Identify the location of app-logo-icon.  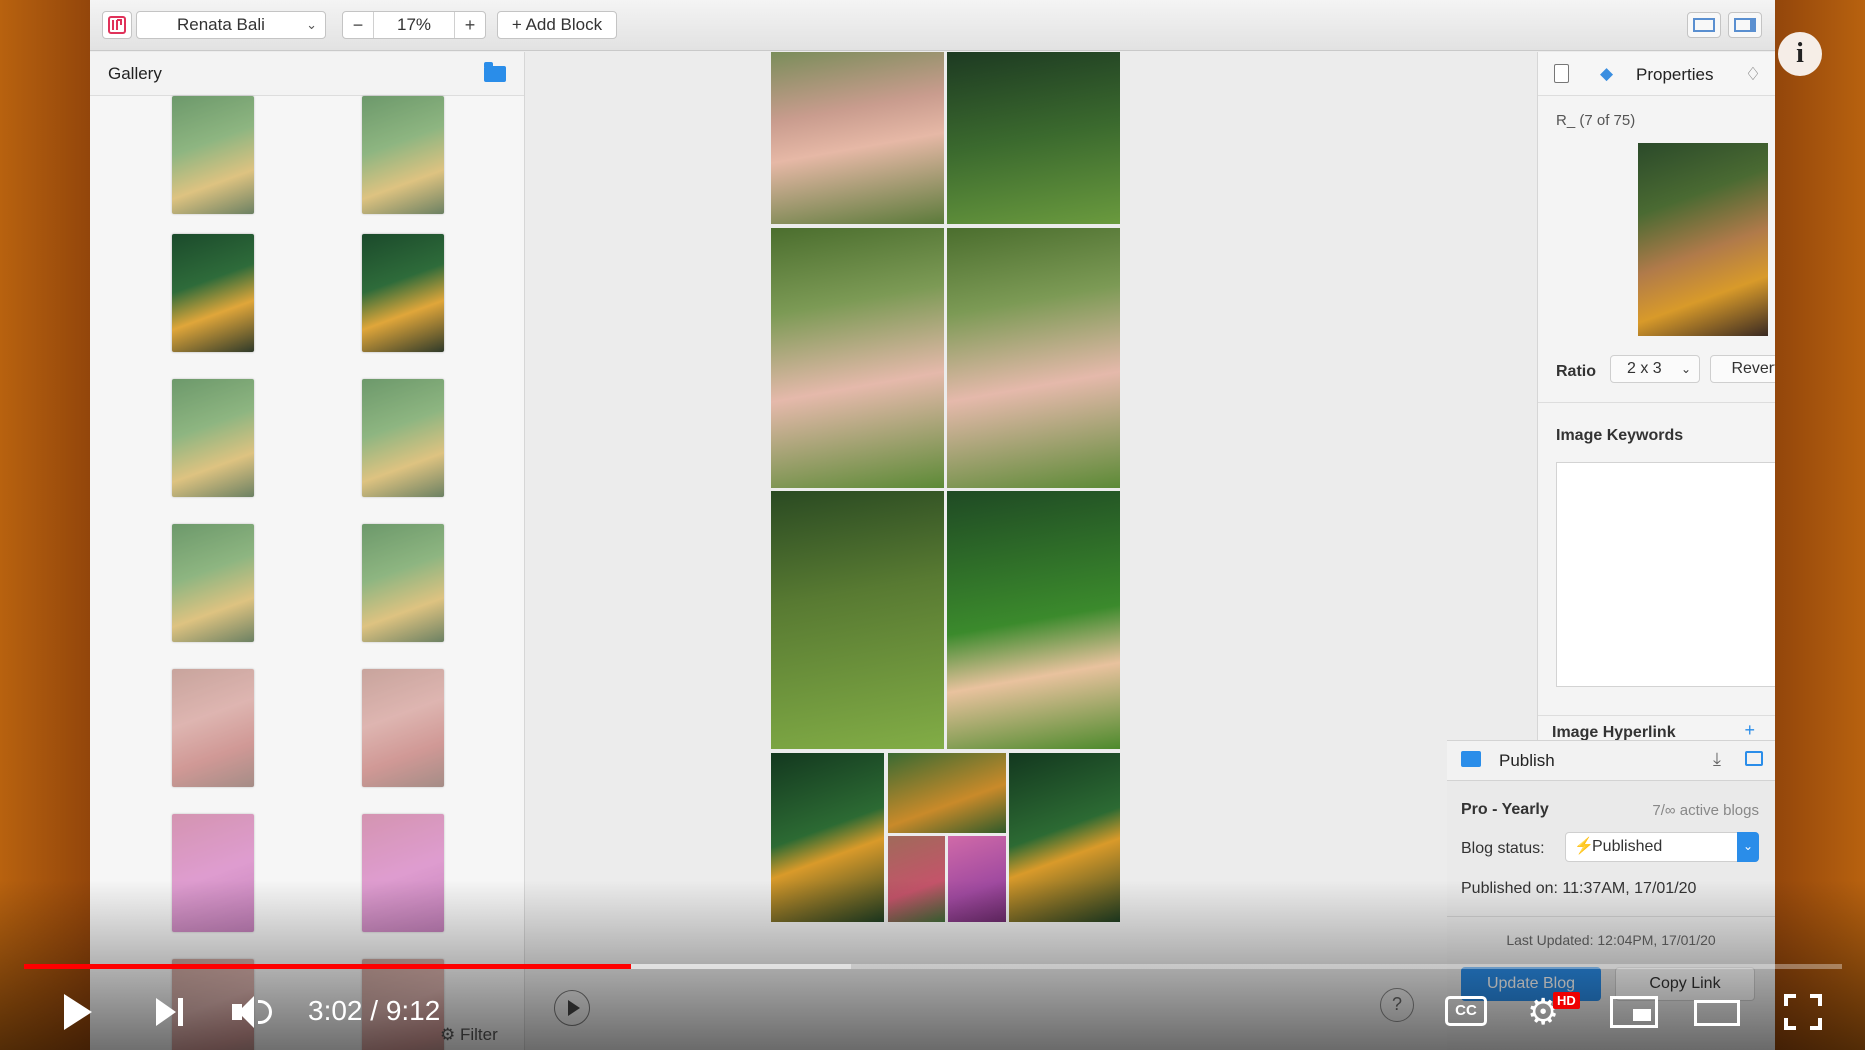
(117, 25).